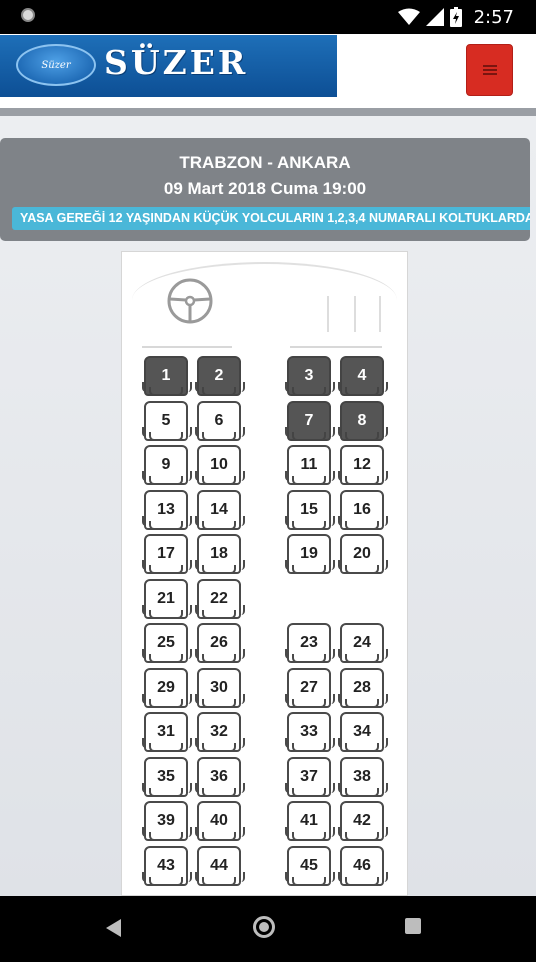 The image size is (536, 962). I want to click on brand-logo: Süzer SÜZER, so click(168, 66).